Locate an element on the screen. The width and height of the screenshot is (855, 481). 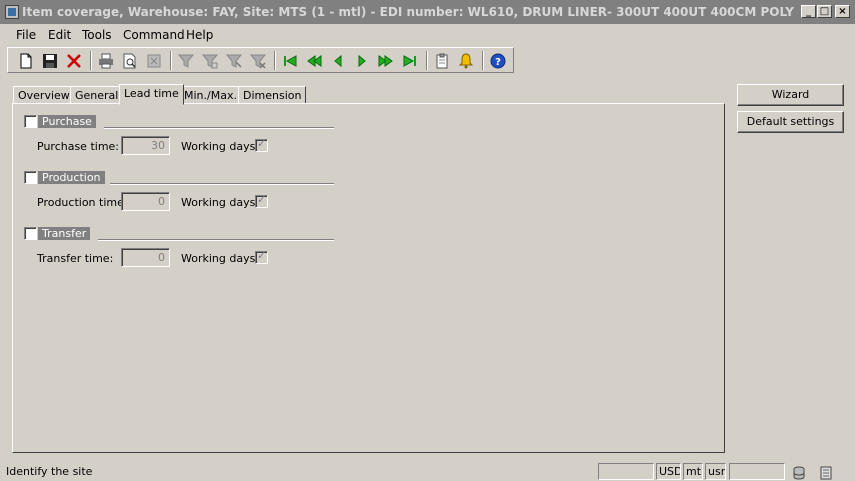
menu-tools: Tools is located at coordinates (97, 35).